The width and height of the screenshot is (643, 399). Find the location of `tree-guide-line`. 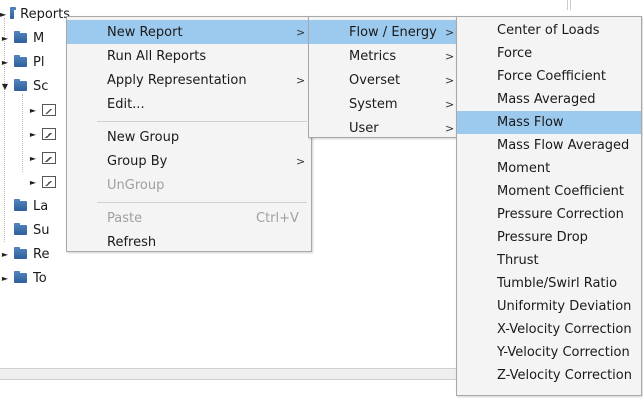

tree-guide-line is located at coordinates (22, 133).